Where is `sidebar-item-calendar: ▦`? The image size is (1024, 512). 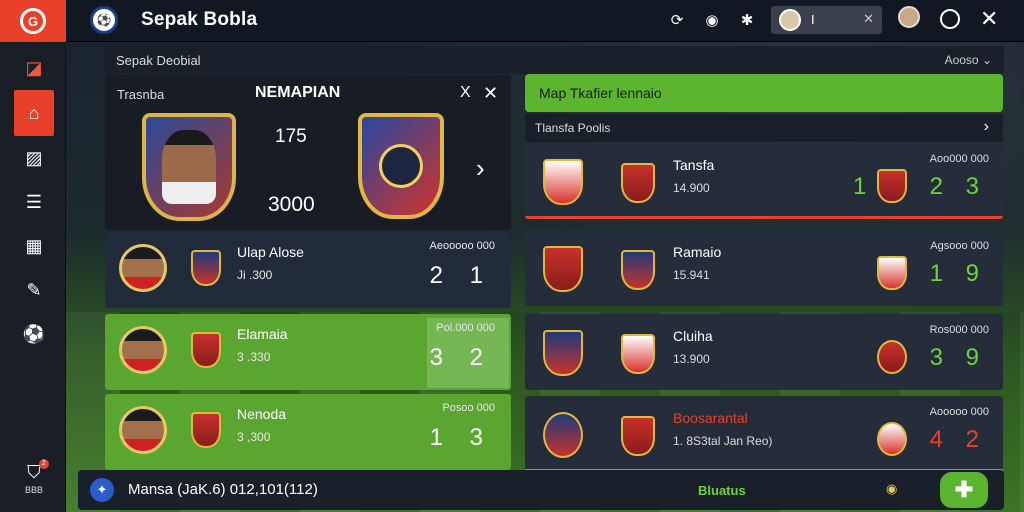
sidebar-item-calendar: ▦ is located at coordinates (34, 246).